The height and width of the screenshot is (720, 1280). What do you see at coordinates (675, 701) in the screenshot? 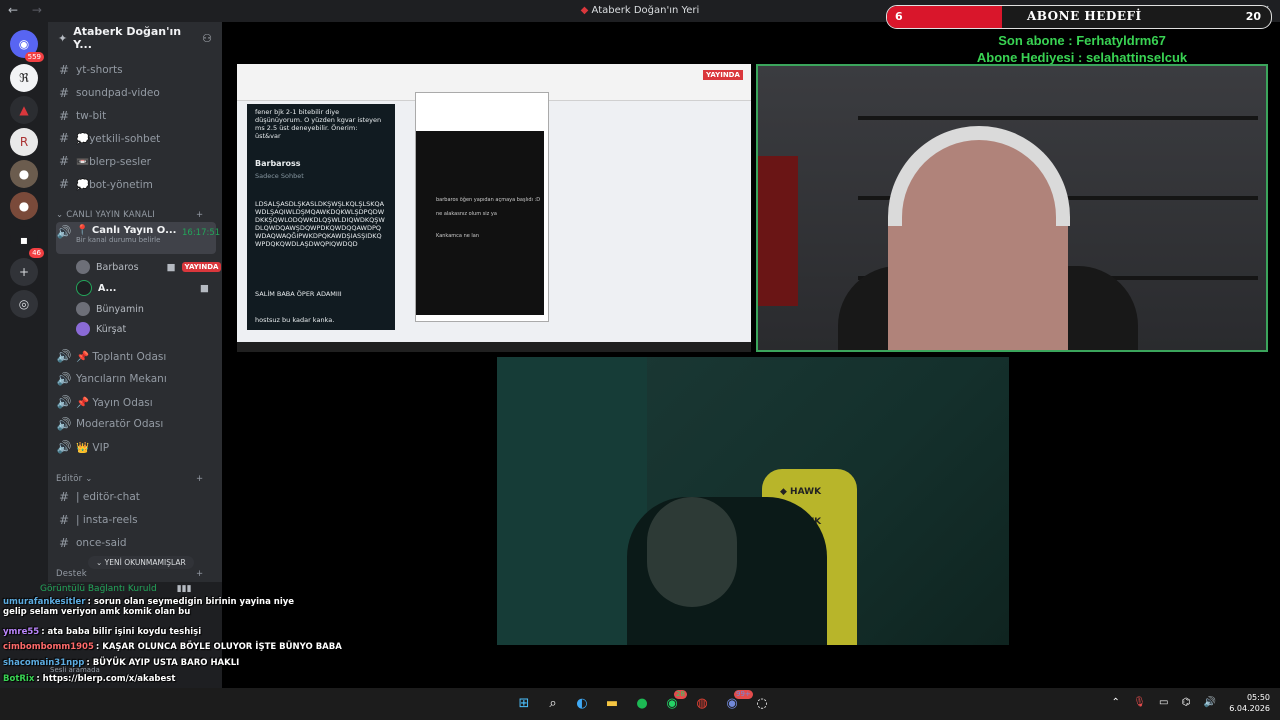
I see `whatsapp-icon: ◉ 28` at bounding box center [675, 701].